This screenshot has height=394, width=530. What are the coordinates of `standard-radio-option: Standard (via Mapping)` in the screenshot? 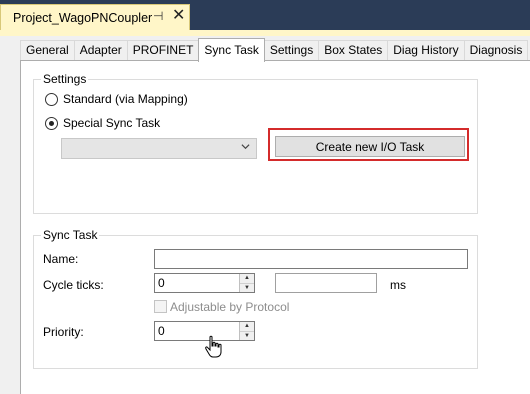 It's located at (116, 99).